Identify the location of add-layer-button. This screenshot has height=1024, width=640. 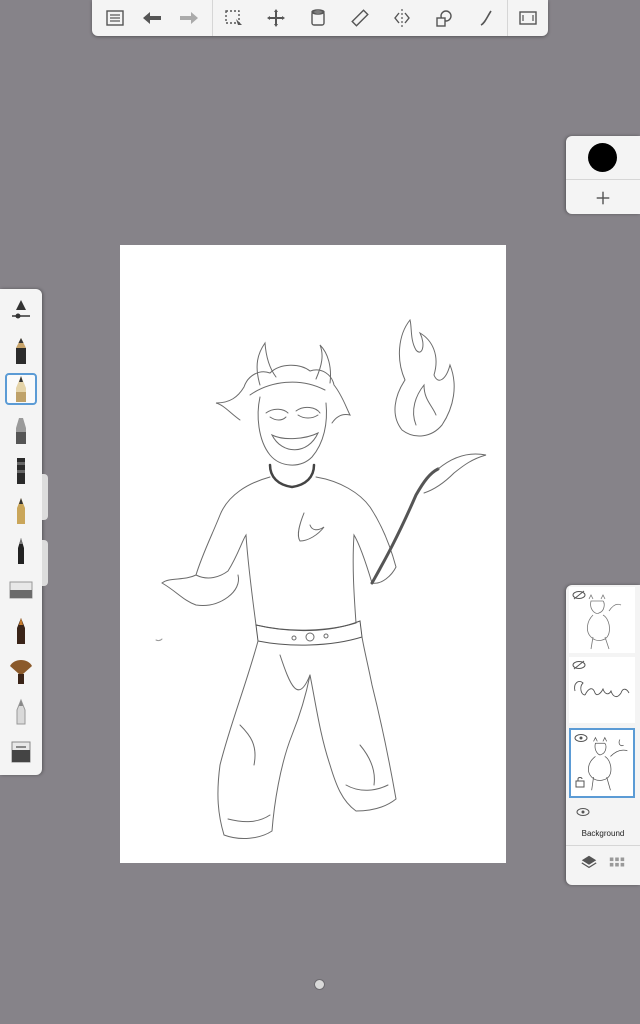
(603, 198).